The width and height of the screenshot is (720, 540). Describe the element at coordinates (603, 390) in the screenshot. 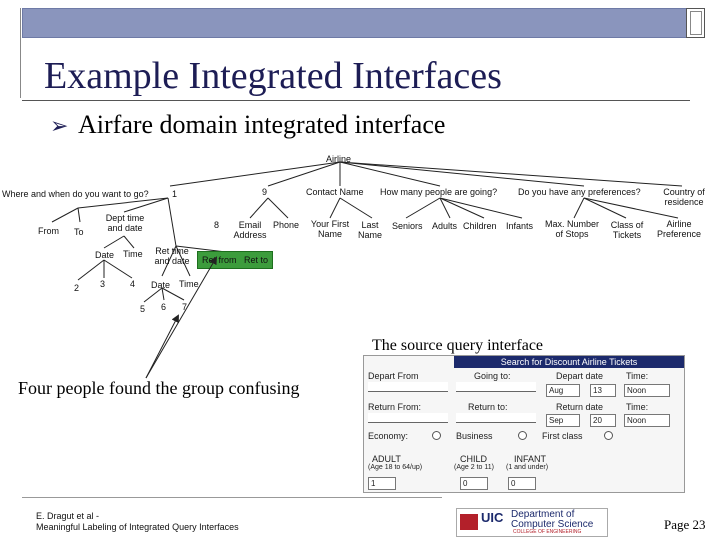

I see `depart-day-select: 13` at that location.